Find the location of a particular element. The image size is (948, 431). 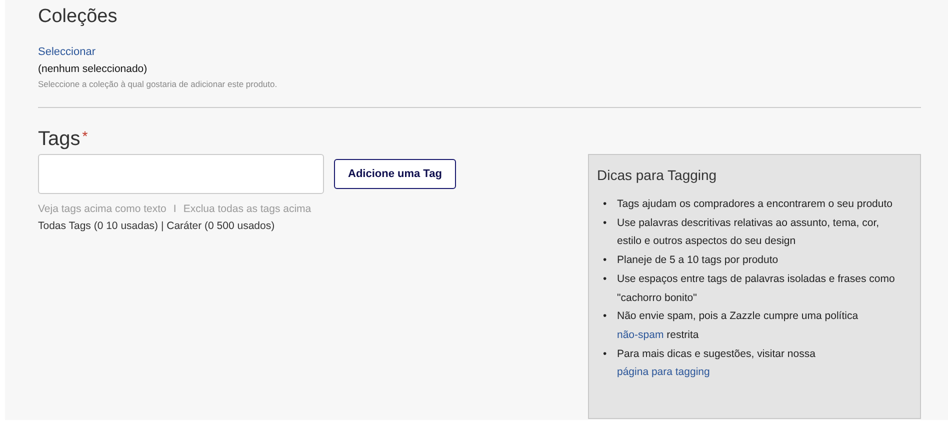

section-title: Tags is located at coordinates (59, 139).